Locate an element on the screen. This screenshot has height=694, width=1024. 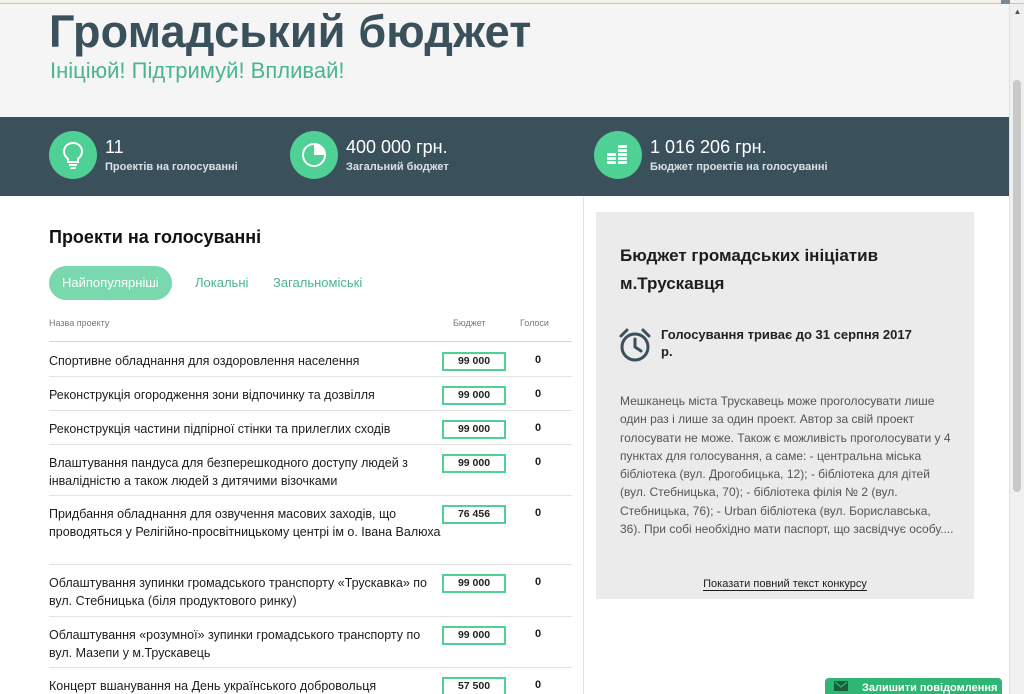
tab-popular: Найпопулярніші is located at coordinates (110, 283).